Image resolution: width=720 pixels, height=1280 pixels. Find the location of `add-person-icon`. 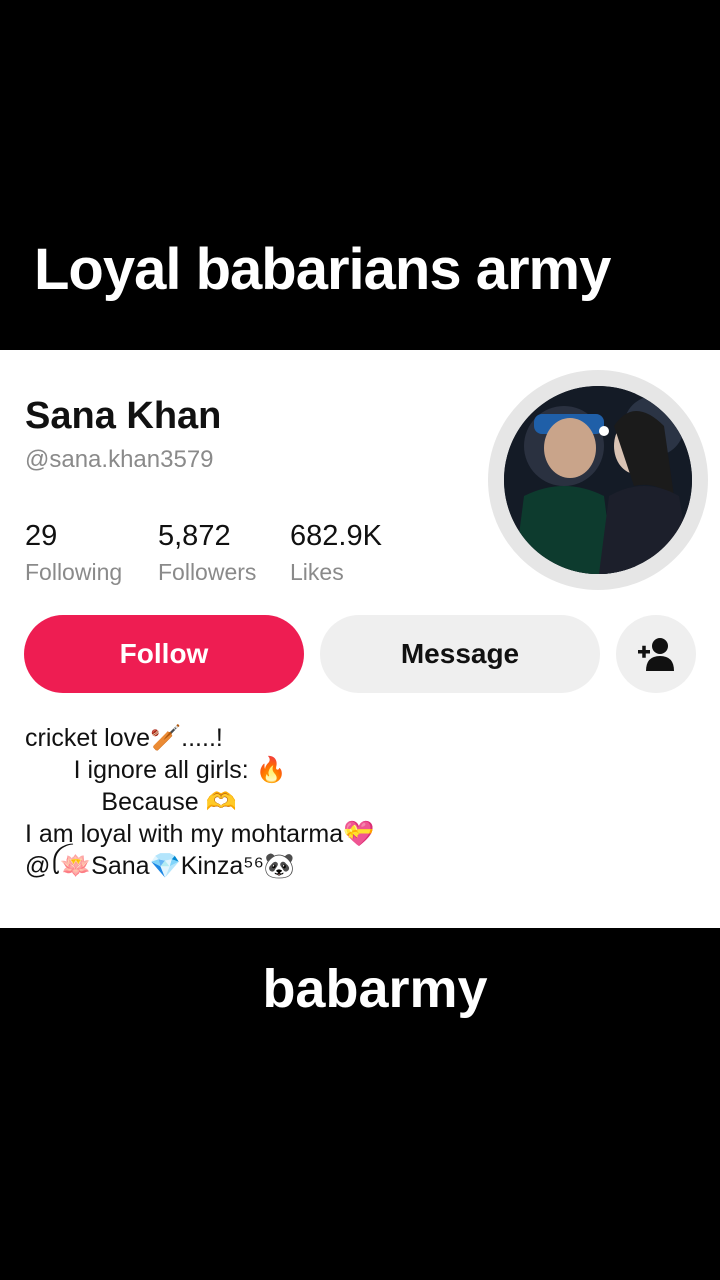

add-person-icon is located at coordinates (656, 654).